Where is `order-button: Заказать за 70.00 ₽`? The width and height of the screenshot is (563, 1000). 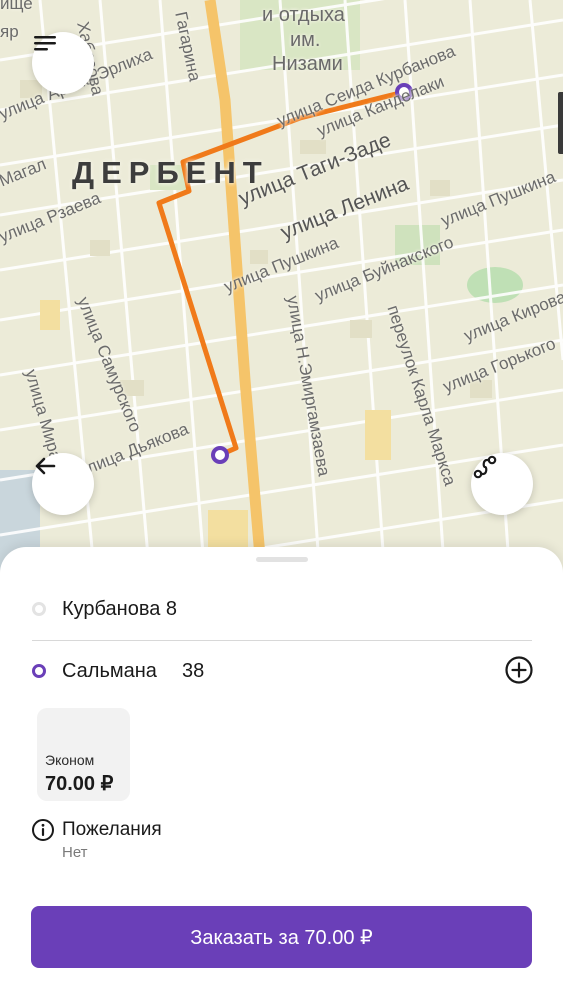
order-button: Заказать за 70.00 ₽ is located at coordinates (281, 937).